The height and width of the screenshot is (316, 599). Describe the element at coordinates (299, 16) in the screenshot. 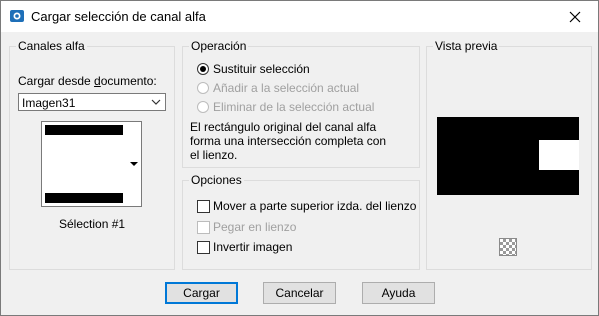

I see `title-bar: Cargar selección de canal alfa` at that location.